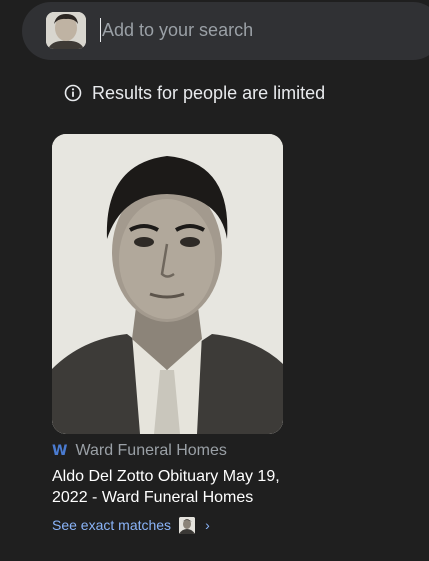 This screenshot has height=561, width=429. I want to click on result-source: W Ward Funeral Homes, so click(139, 451).